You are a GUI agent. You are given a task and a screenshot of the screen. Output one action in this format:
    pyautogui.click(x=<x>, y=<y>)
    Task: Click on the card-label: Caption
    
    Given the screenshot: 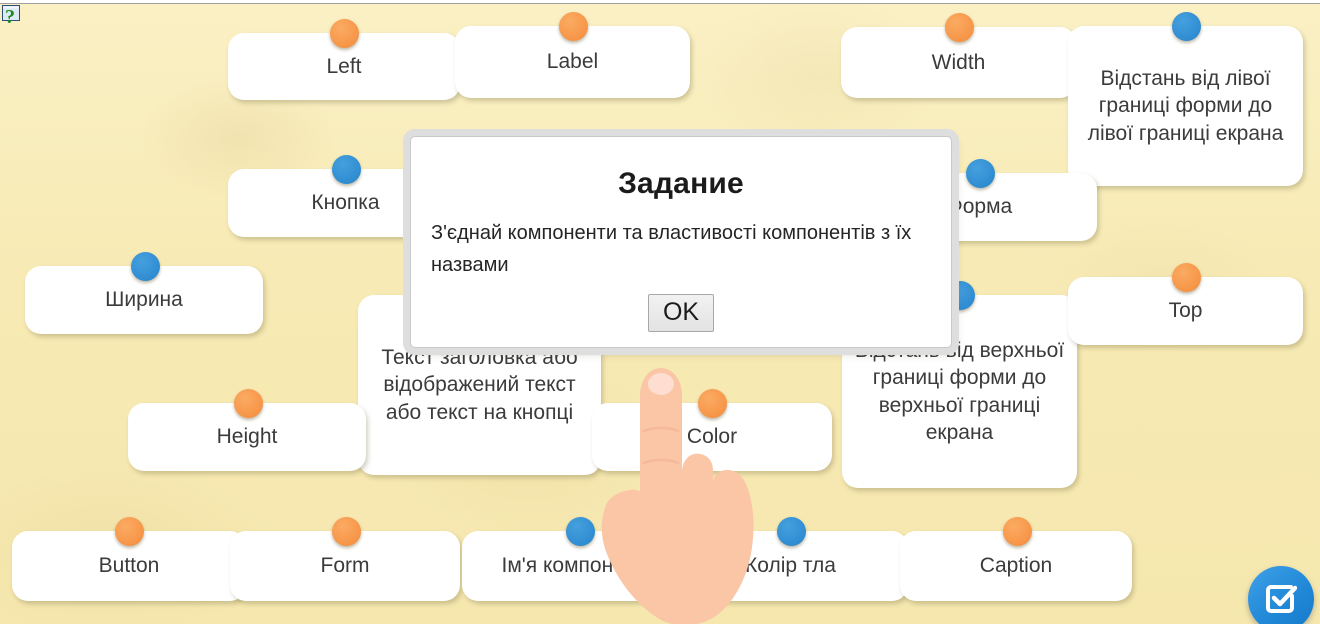 What is the action you would take?
    pyautogui.click(x=1016, y=566)
    